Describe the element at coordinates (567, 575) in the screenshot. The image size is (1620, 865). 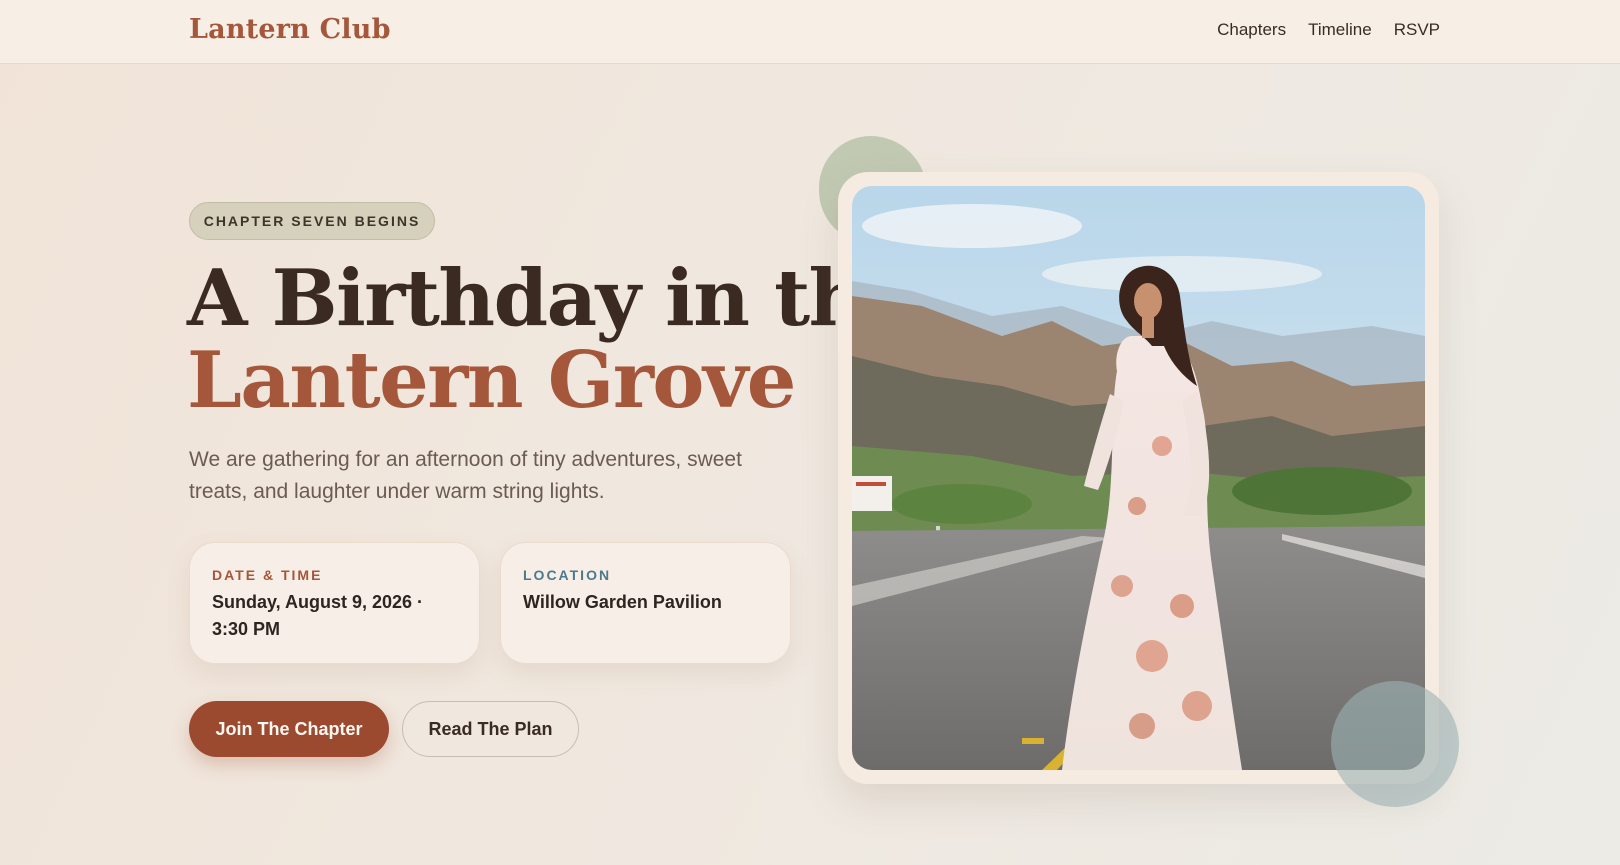
I see `location-label: LOCATION` at that location.